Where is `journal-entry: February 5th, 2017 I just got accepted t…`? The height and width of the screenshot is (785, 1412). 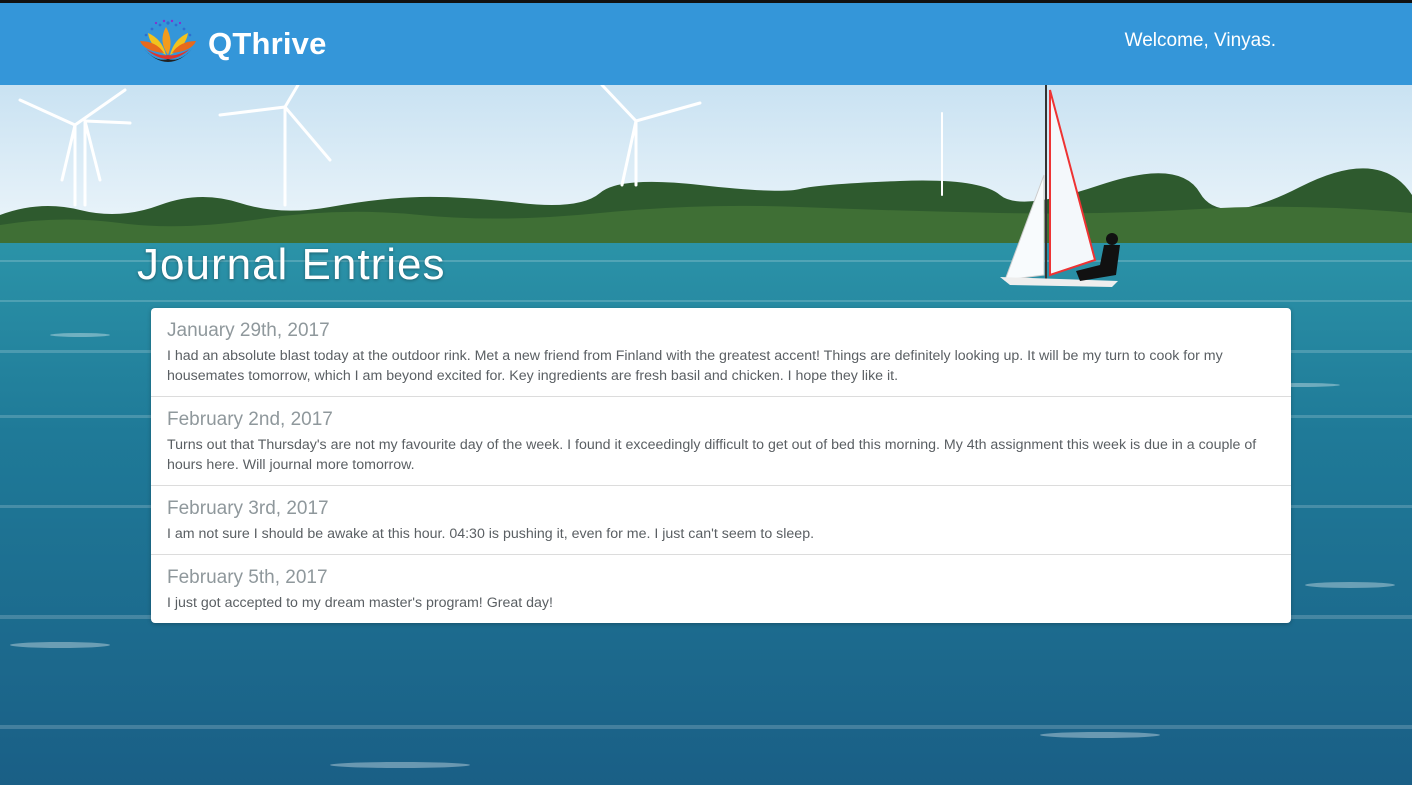
journal-entry: February 5th, 2017 I just got accepted t… is located at coordinates (721, 589).